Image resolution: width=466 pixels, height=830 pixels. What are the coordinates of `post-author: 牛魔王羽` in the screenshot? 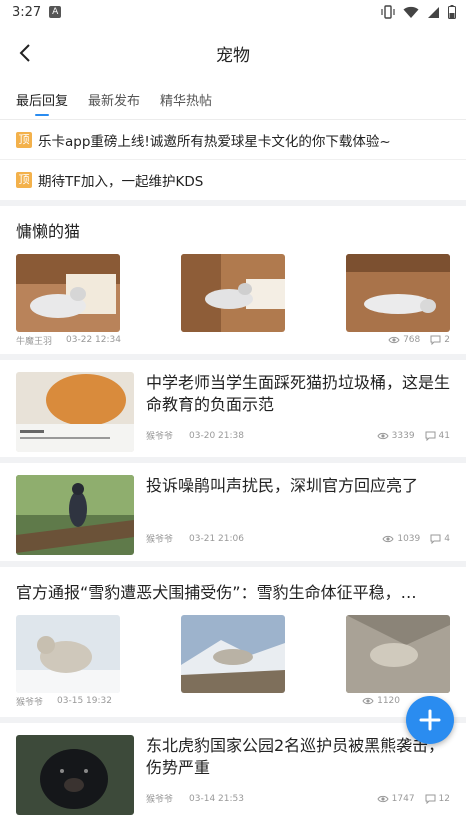 It's located at (34, 340).